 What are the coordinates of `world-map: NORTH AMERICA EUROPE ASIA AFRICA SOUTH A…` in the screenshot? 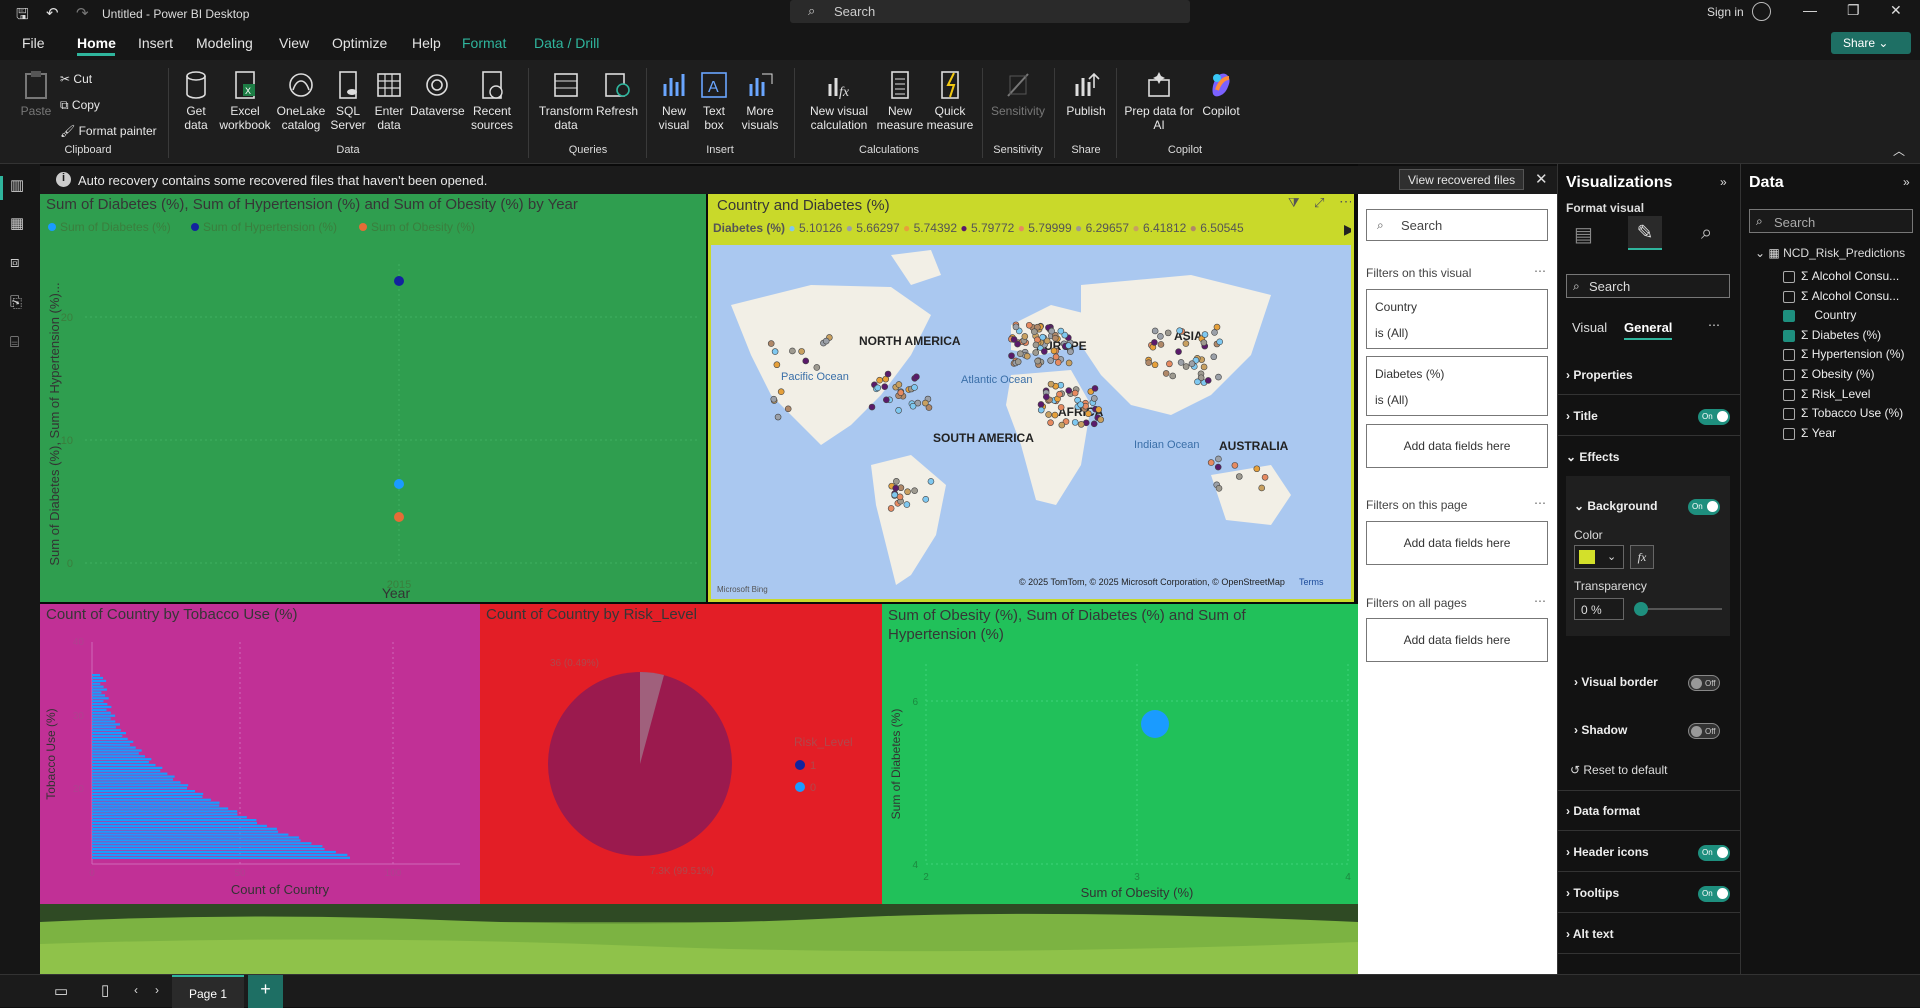 It's located at (1031, 422).